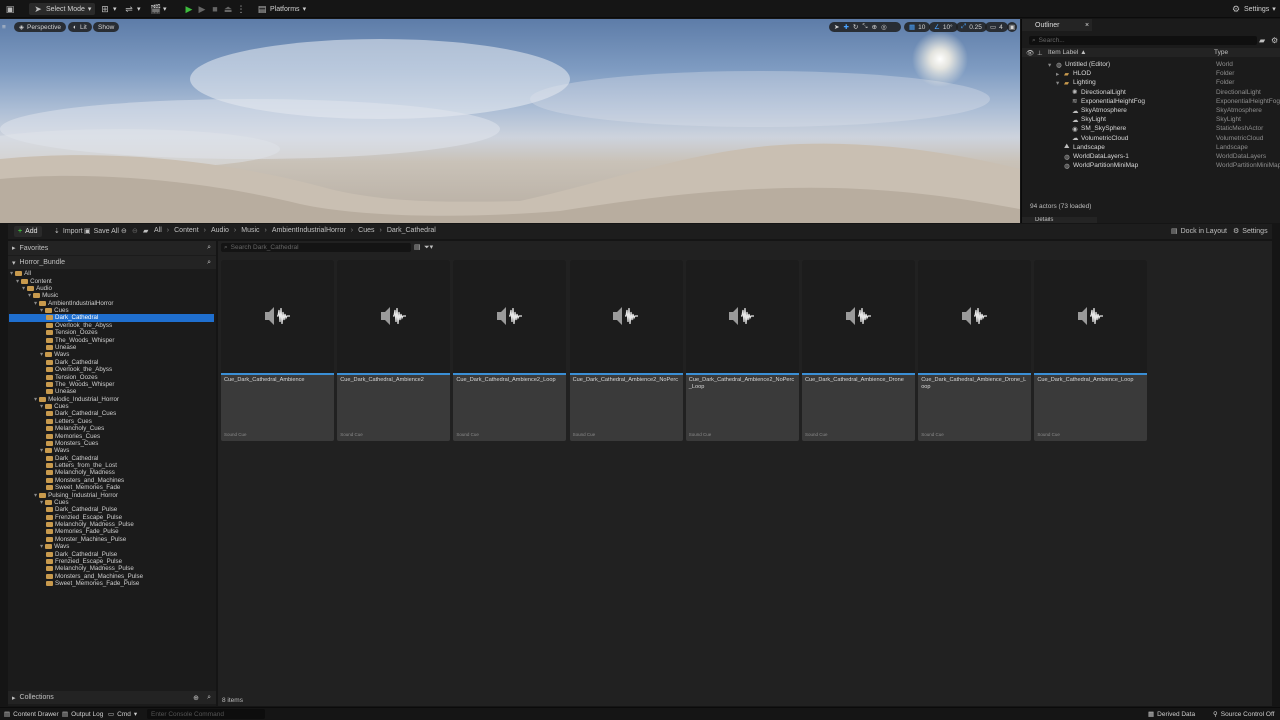 Image resolution: width=1280 pixels, height=720 pixels. Describe the element at coordinates (250, 230) in the screenshot. I see `breadcrumb-item: Music` at that location.